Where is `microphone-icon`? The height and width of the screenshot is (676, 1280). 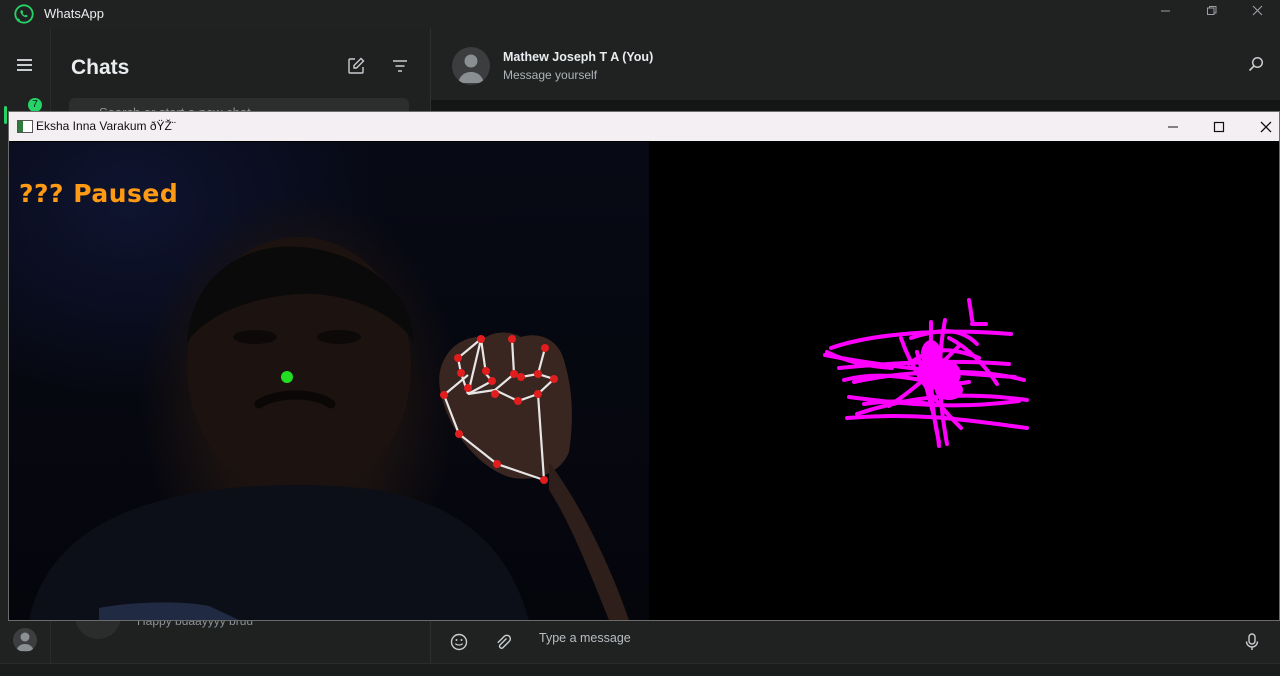 microphone-icon is located at coordinates (1252, 641).